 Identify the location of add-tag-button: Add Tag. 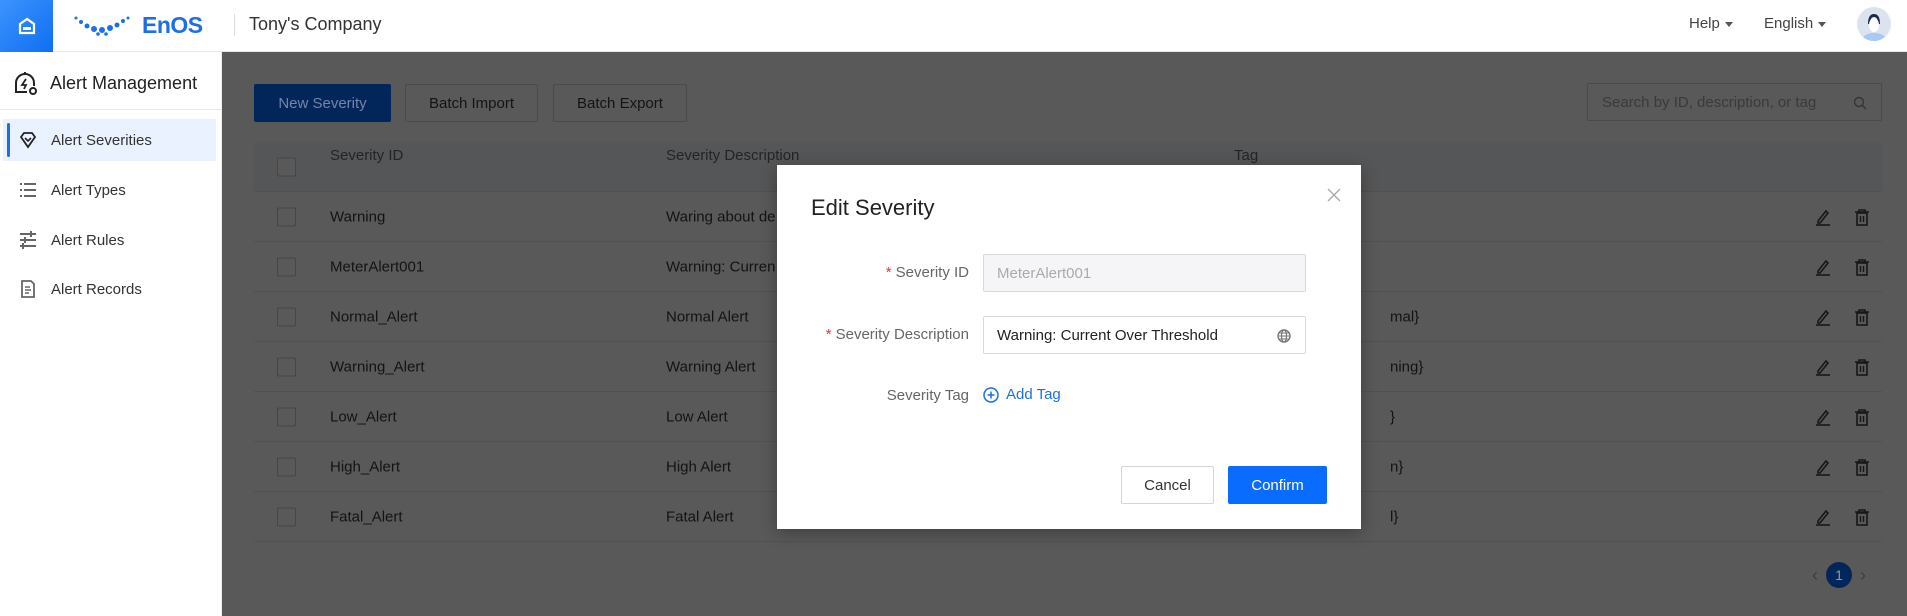
(1022, 394).